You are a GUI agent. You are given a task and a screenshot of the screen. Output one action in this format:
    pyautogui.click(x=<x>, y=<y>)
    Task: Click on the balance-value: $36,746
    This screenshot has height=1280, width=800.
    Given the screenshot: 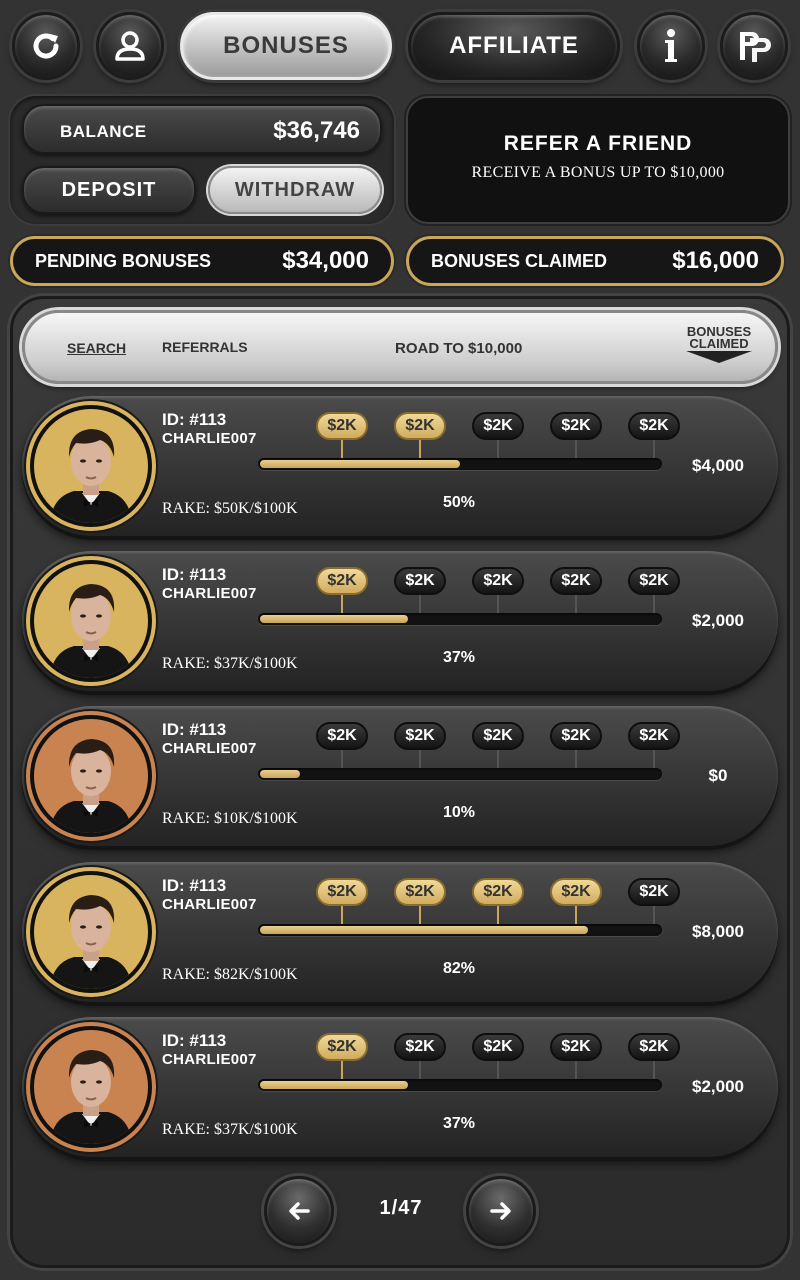 What is the action you would take?
    pyautogui.click(x=316, y=130)
    